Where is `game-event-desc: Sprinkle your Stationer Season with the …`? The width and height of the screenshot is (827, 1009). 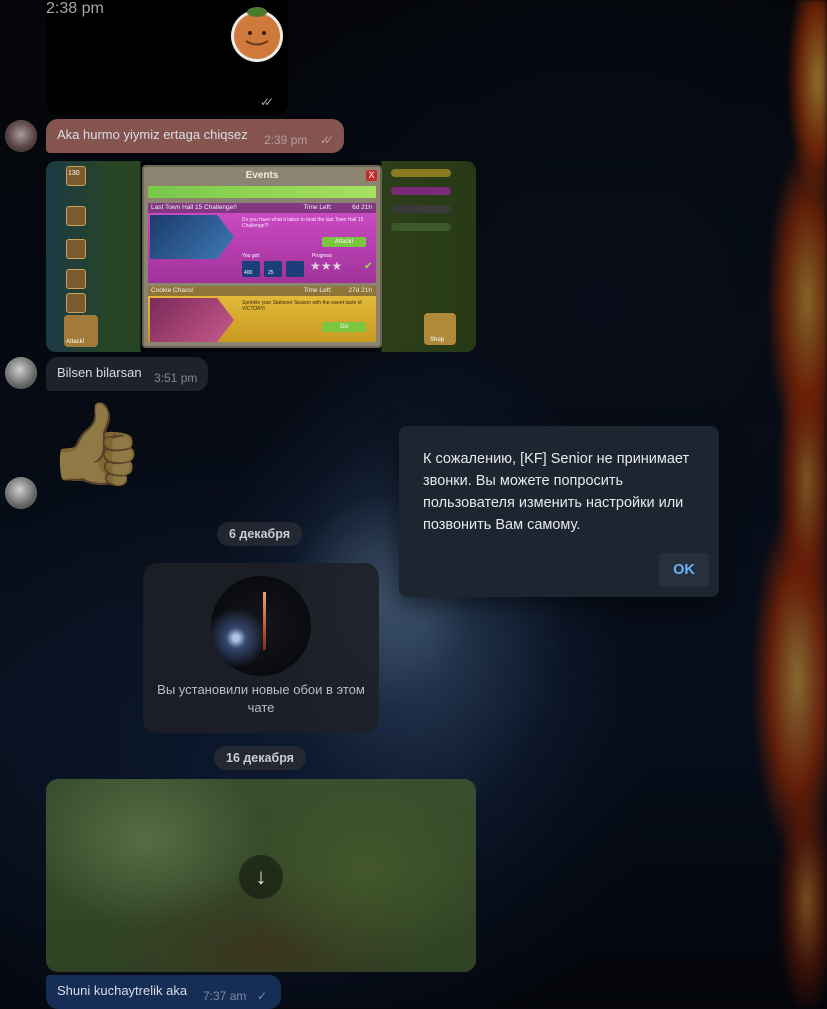 game-event-desc: Sprinkle your Stationer Season with the … is located at coordinates (302, 306).